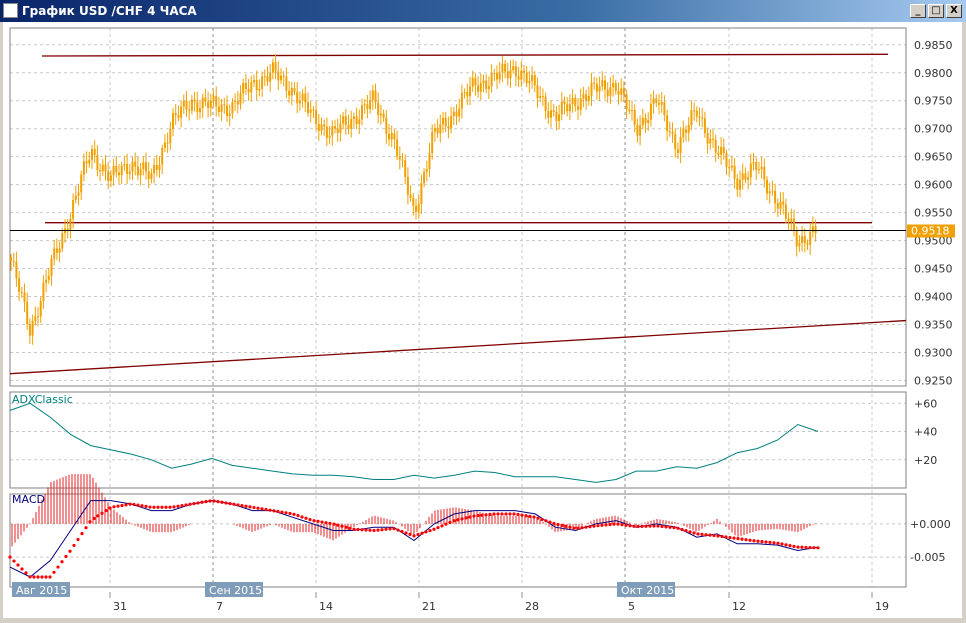 The image size is (966, 623). What do you see at coordinates (933, 45) in the screenshot?
I see `price-tick-label: 0.9850` at bounding box center [933, 45].